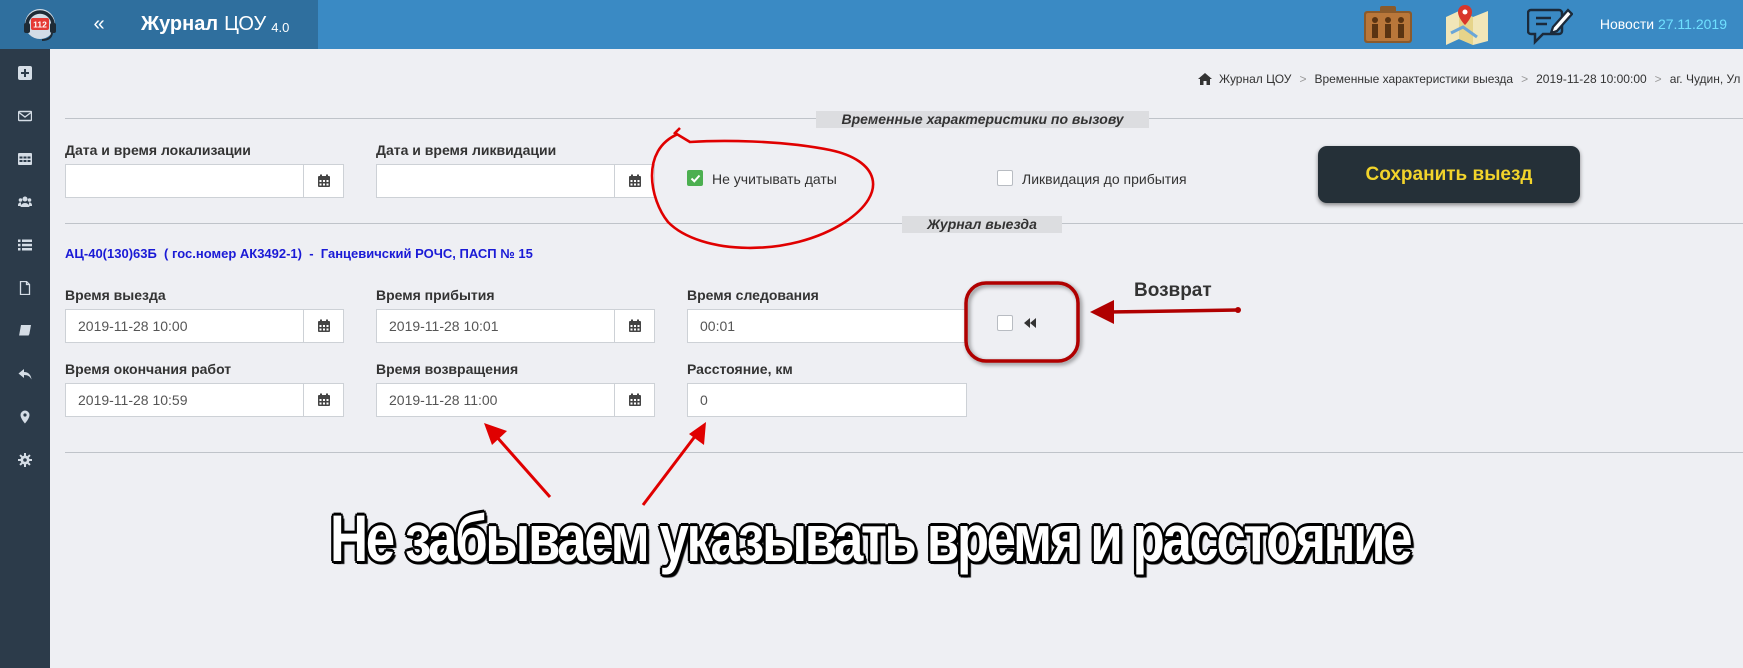 The height and width of the screenshot is (668, 1743). What do you see at coordinates (904, 452) in the screenshot?
I see `section-divider` at bounding box center [904, 452].